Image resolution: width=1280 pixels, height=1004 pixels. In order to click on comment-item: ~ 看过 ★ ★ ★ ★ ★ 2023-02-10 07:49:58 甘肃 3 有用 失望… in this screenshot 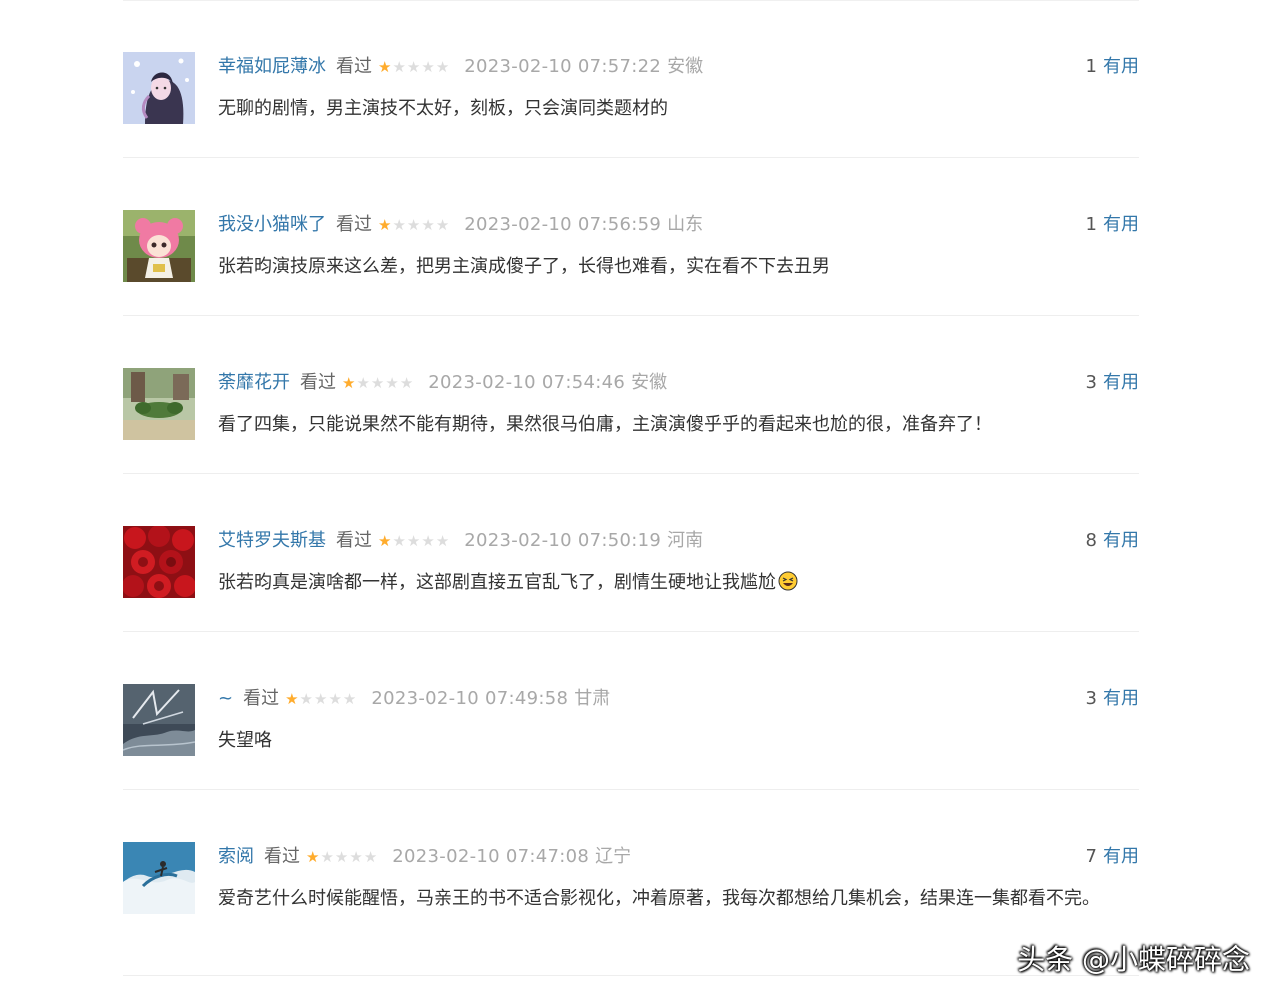, I will do `click(631, 711)`.